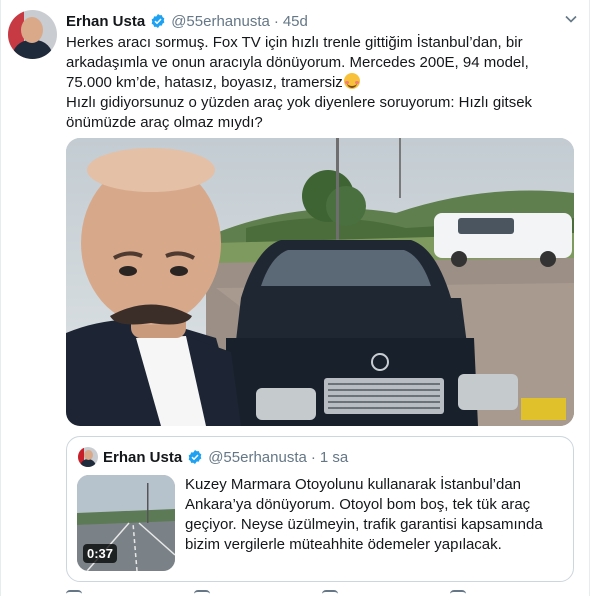  Describe the element at coordinates (571, 19) in the screenshot. I see `chevron-down-icon` at that location.